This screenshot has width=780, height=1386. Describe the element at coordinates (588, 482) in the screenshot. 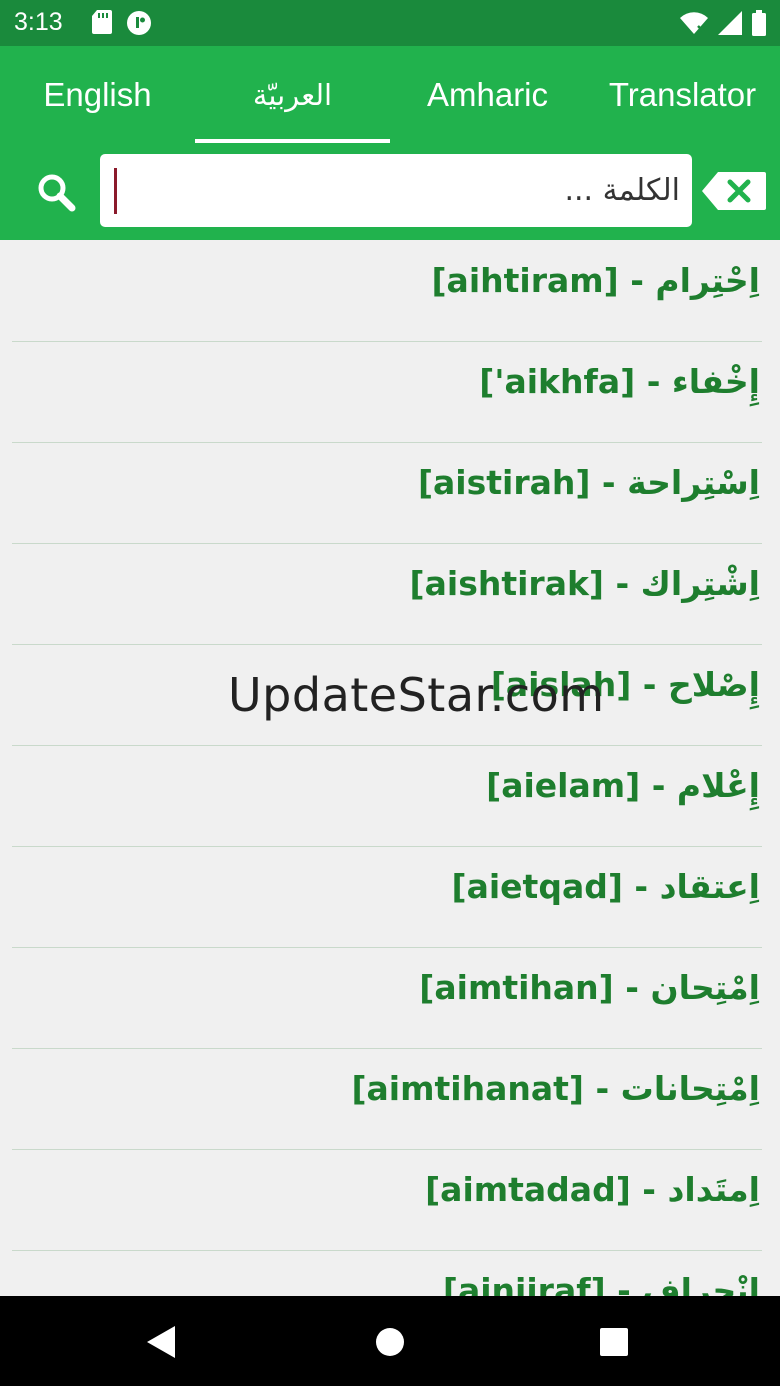

I see `word-entry: [aistirah] - اِسْتِراحة` at that location.